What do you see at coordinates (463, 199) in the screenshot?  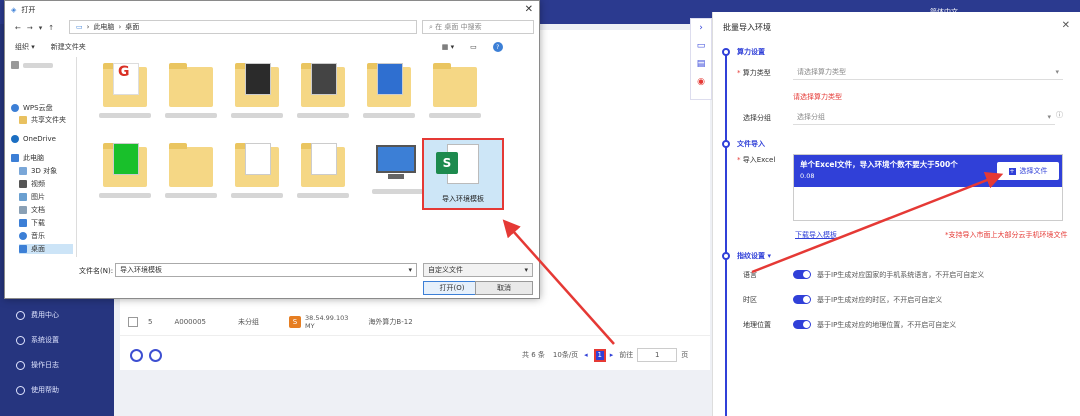 I see `file-name: 导入环境模板` at bounding box center [463, 199].